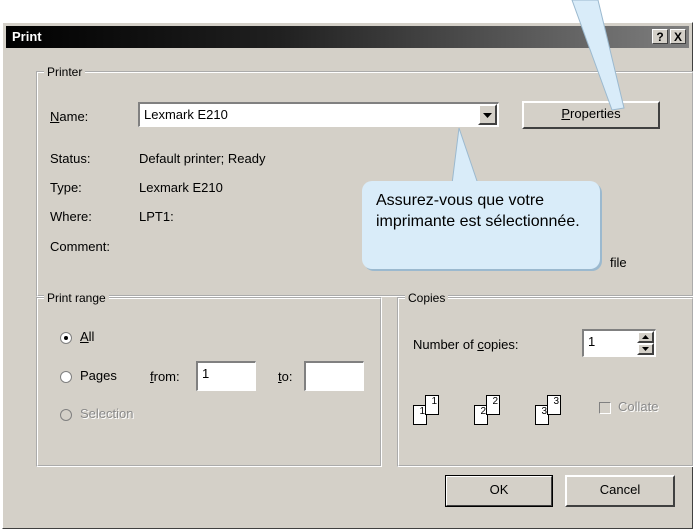 Image resolution: width=693 pixels, height=529 pixels. Describe the element at coordinates (181, 187) in the screenshot. I see `type-value: Lexmark E210` at that location.